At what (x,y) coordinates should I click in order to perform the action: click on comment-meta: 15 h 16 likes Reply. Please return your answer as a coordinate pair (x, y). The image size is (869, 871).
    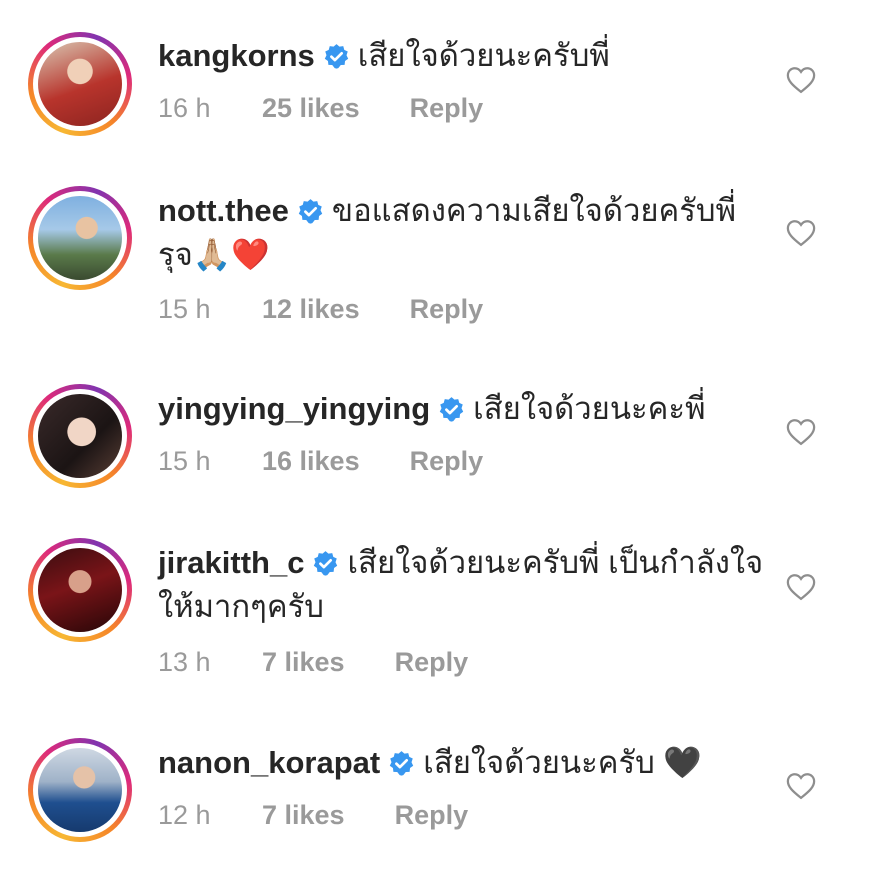
    Looking at the image, I should click on (320, 461).